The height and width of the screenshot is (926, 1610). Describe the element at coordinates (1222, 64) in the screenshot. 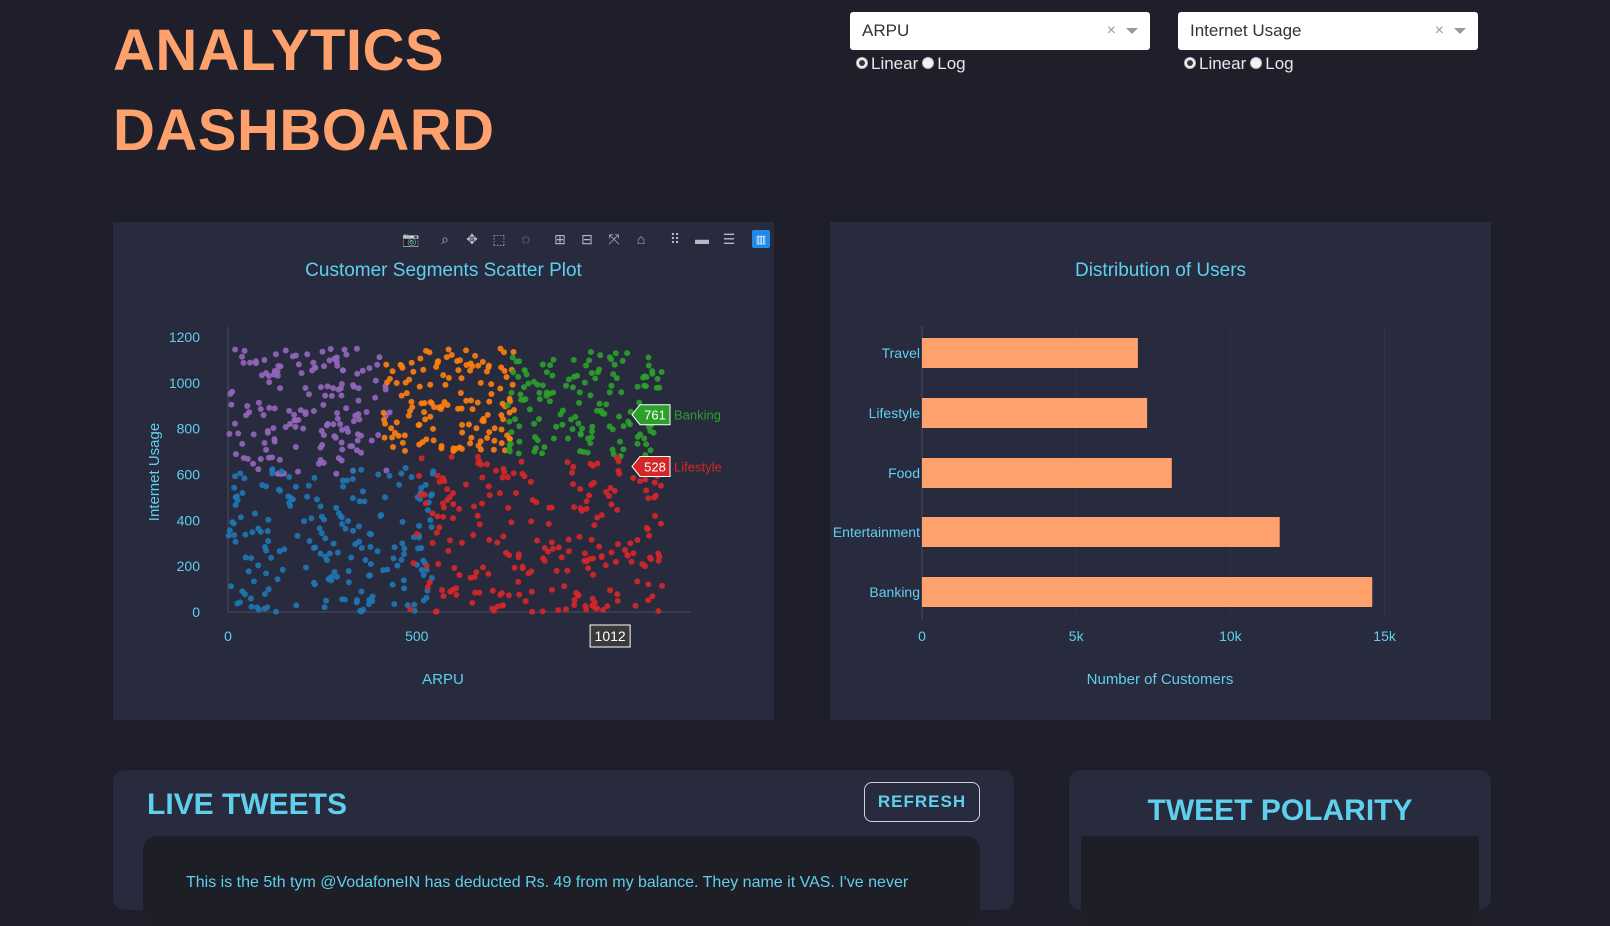

I see `y-scale-linear-label: Linear` at that location.